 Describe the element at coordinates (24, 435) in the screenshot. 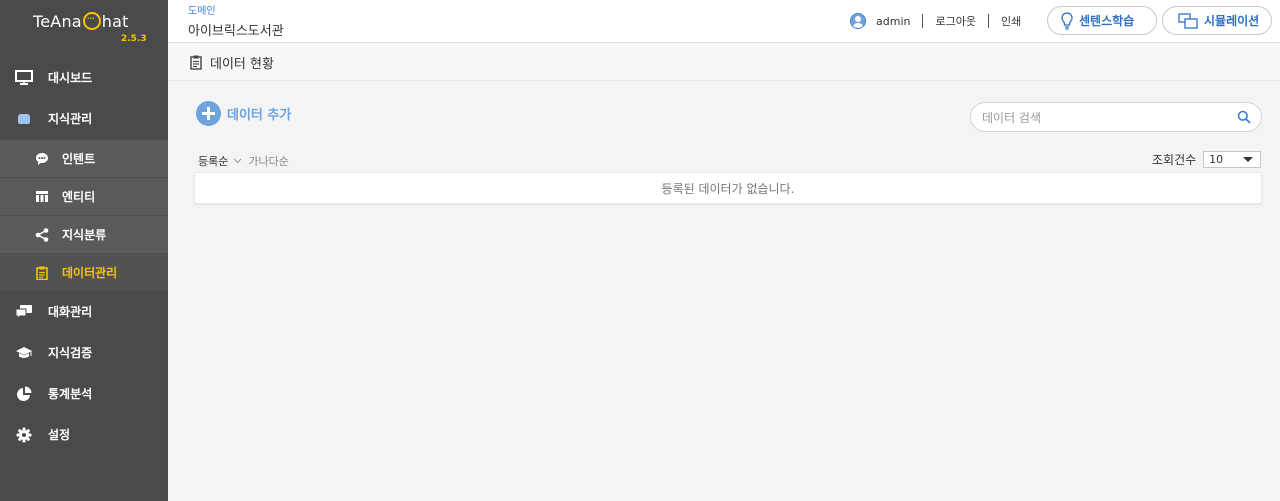

I see `gear-icon` at that location.